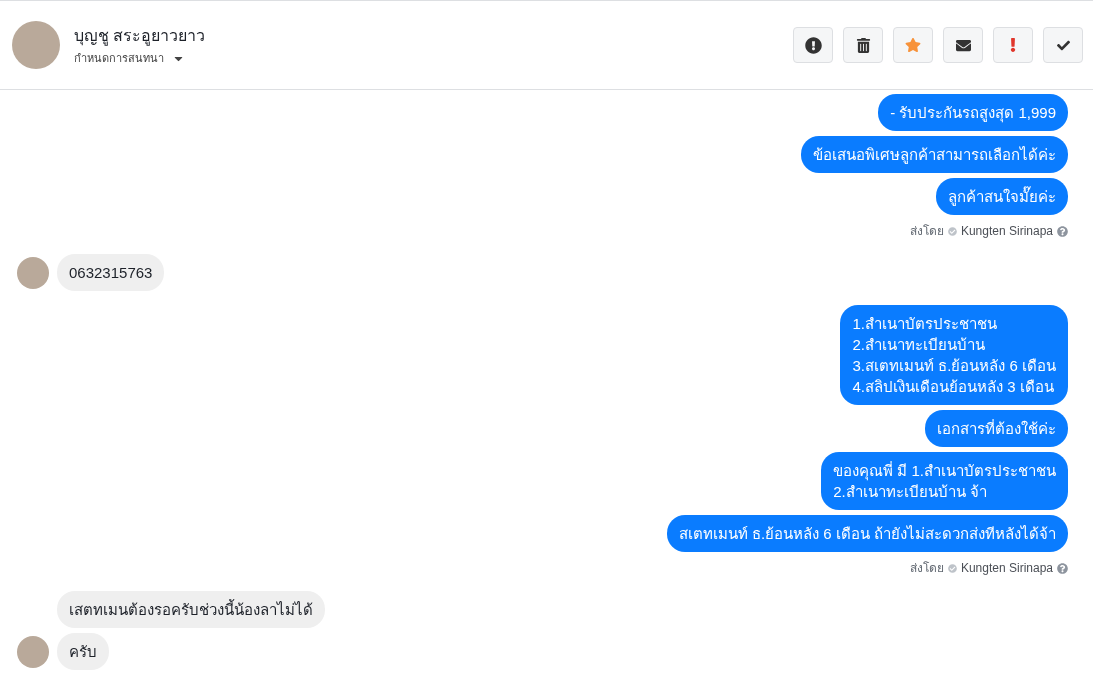 The image size is (1093, 675). Describe the element at coordinates (1013, 45) in the screenshot. I see `important-button` at that location.